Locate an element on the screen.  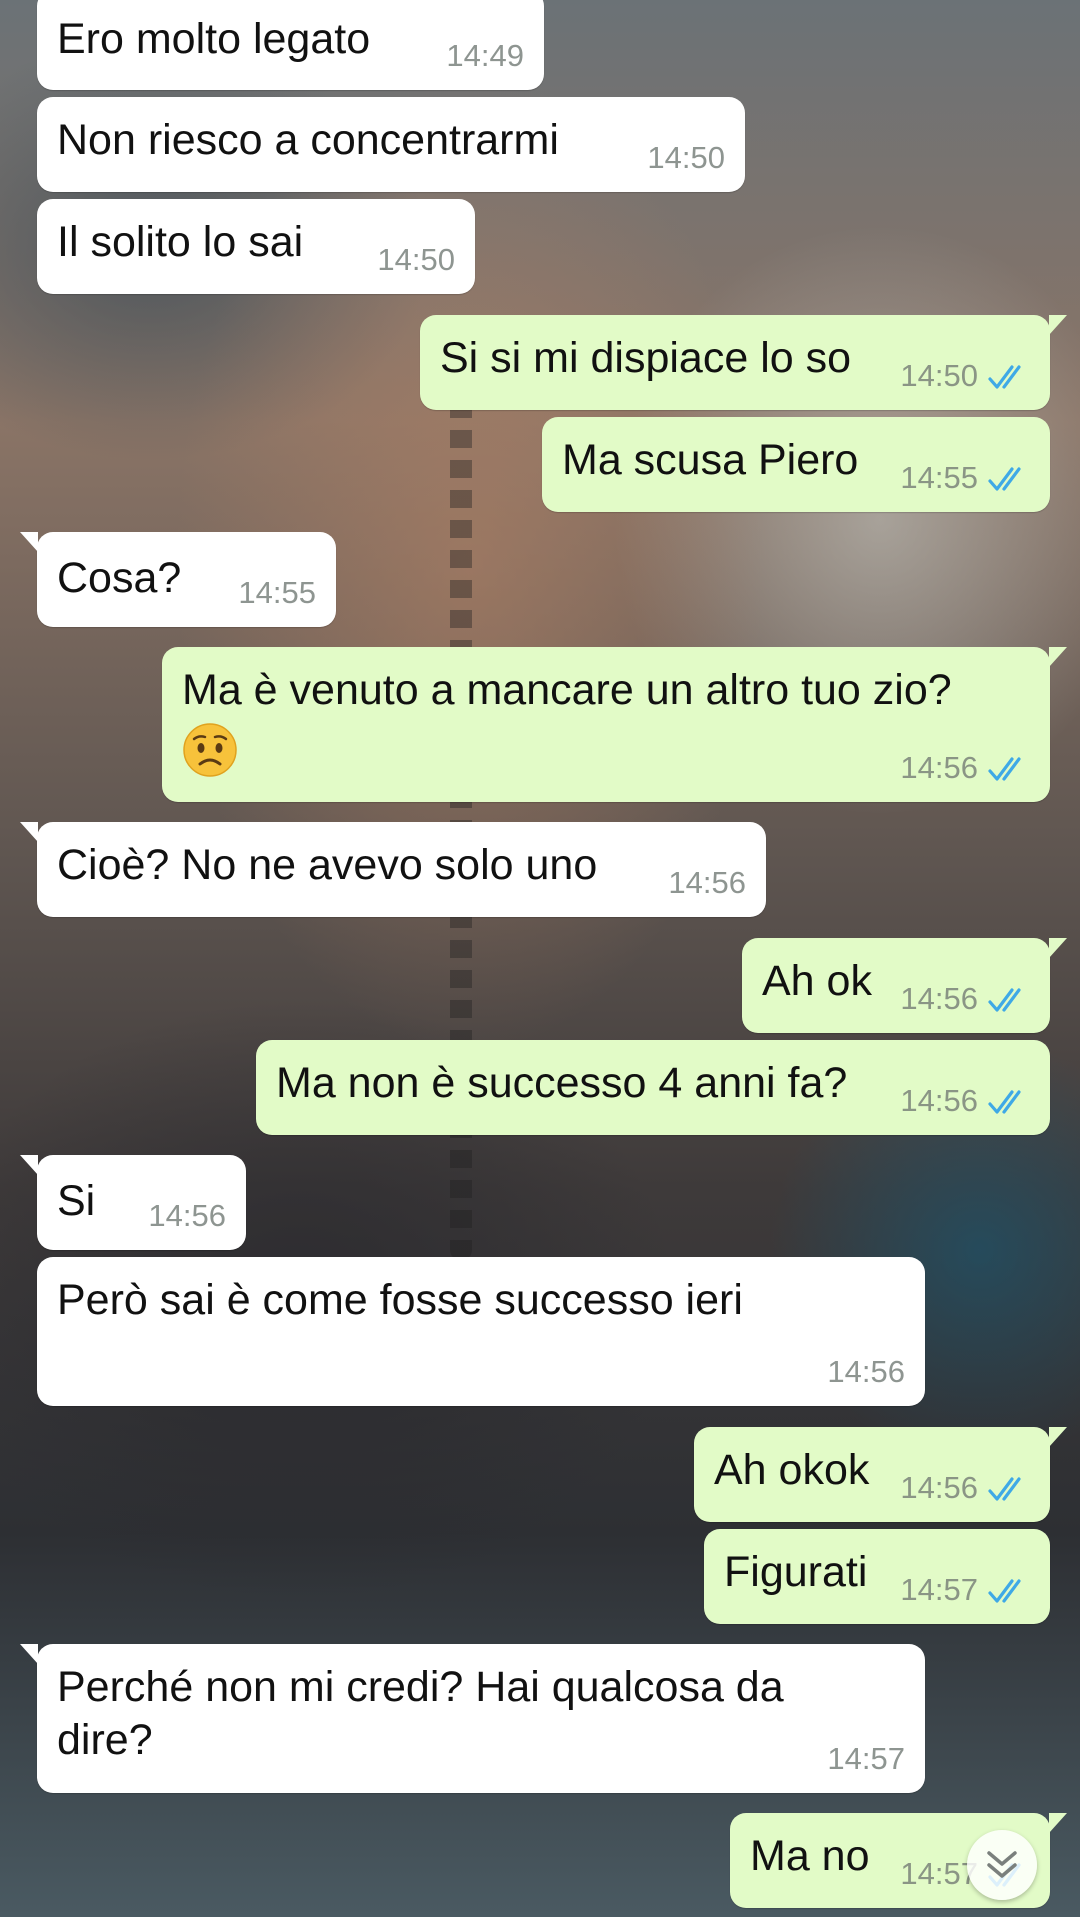
scroll-to-bottom-button is located at coordinates (1002, 1865).